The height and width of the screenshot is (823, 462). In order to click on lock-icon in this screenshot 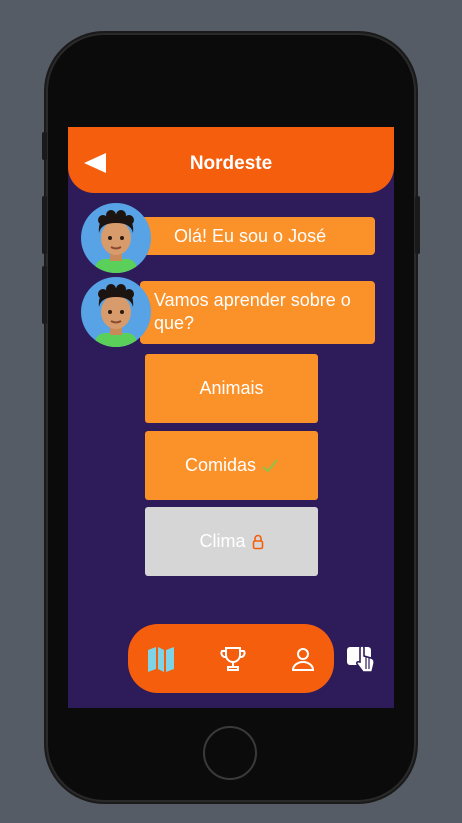, I will do `click(257, 541)`.